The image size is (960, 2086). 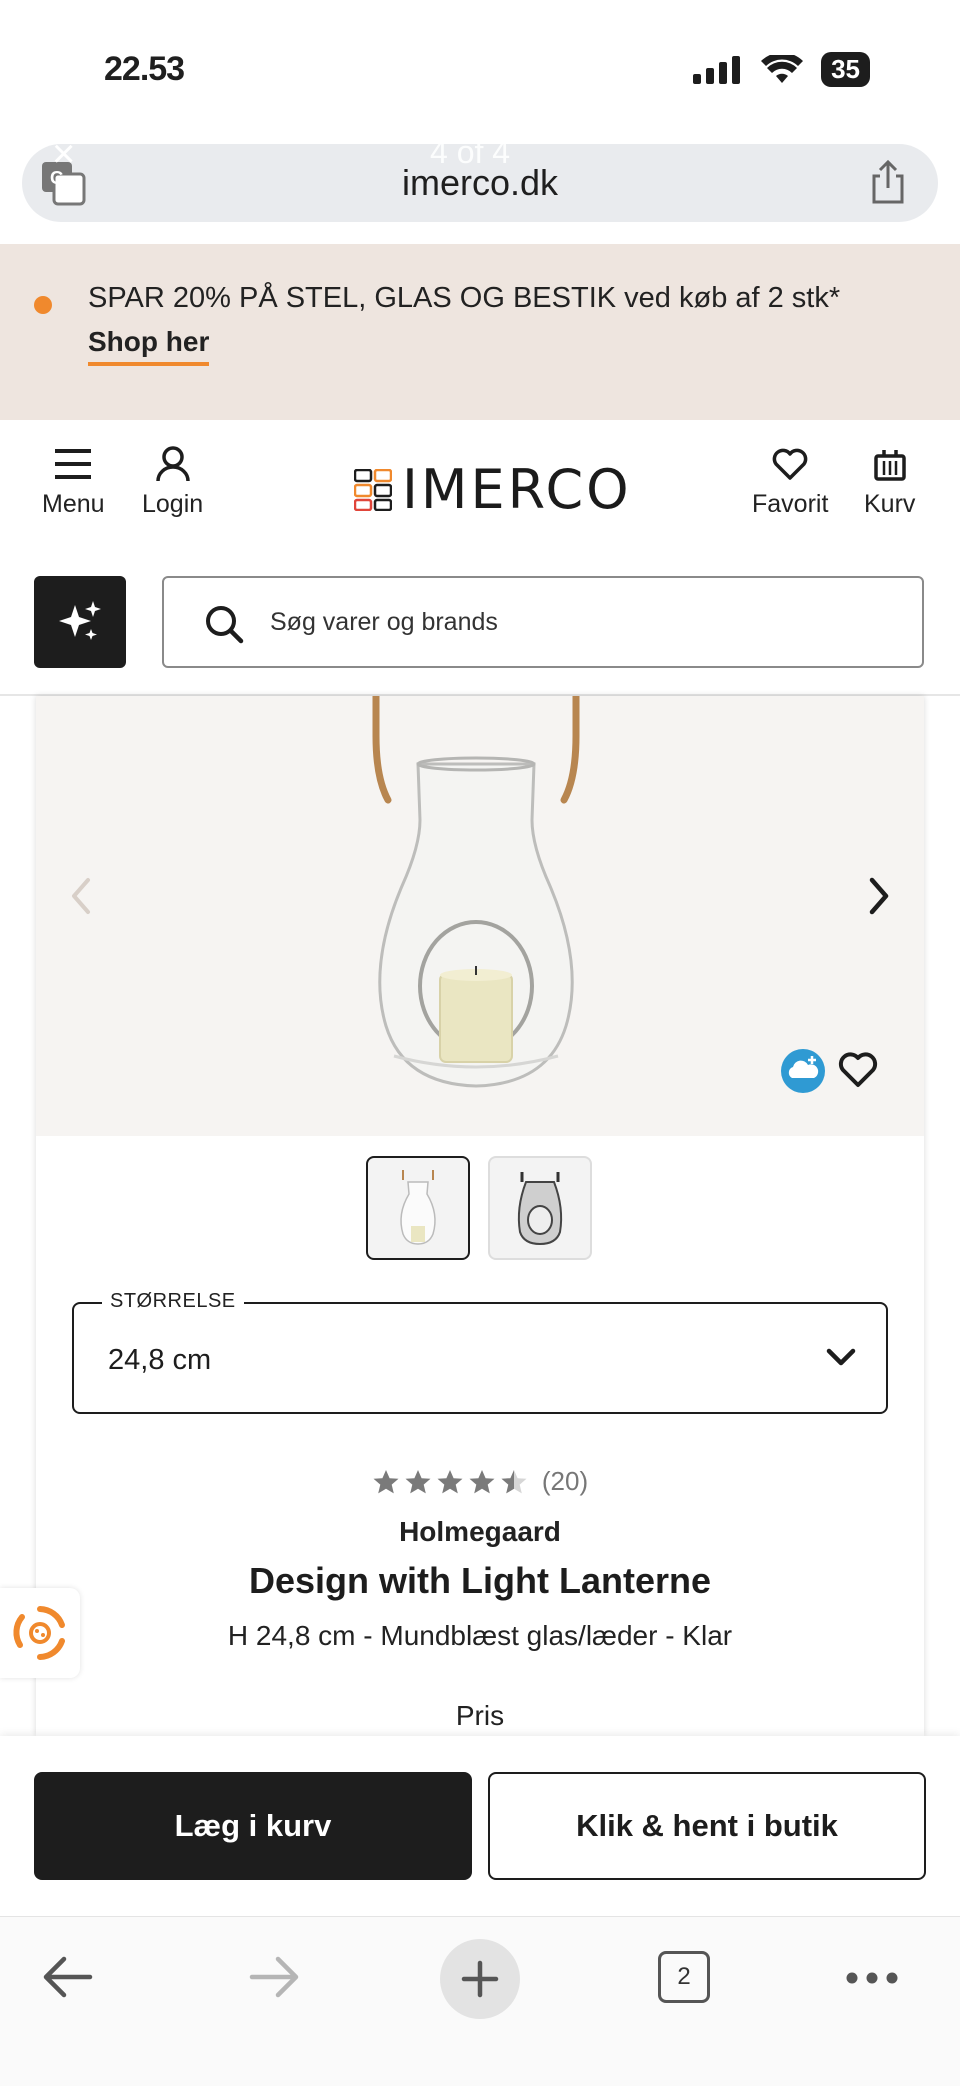 I want to click on more-options-icon, so click(x=872, y=1978).